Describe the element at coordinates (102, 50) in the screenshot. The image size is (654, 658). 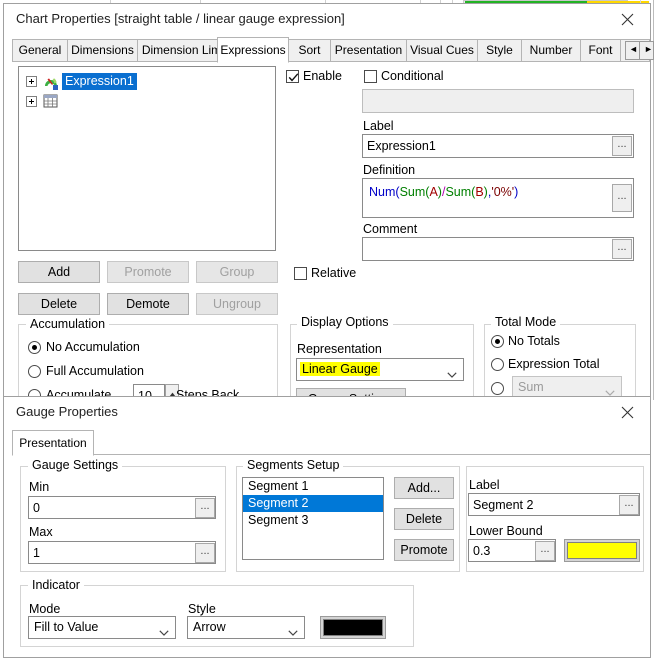
I see `tab-dimensions: Dimensions` at that location.